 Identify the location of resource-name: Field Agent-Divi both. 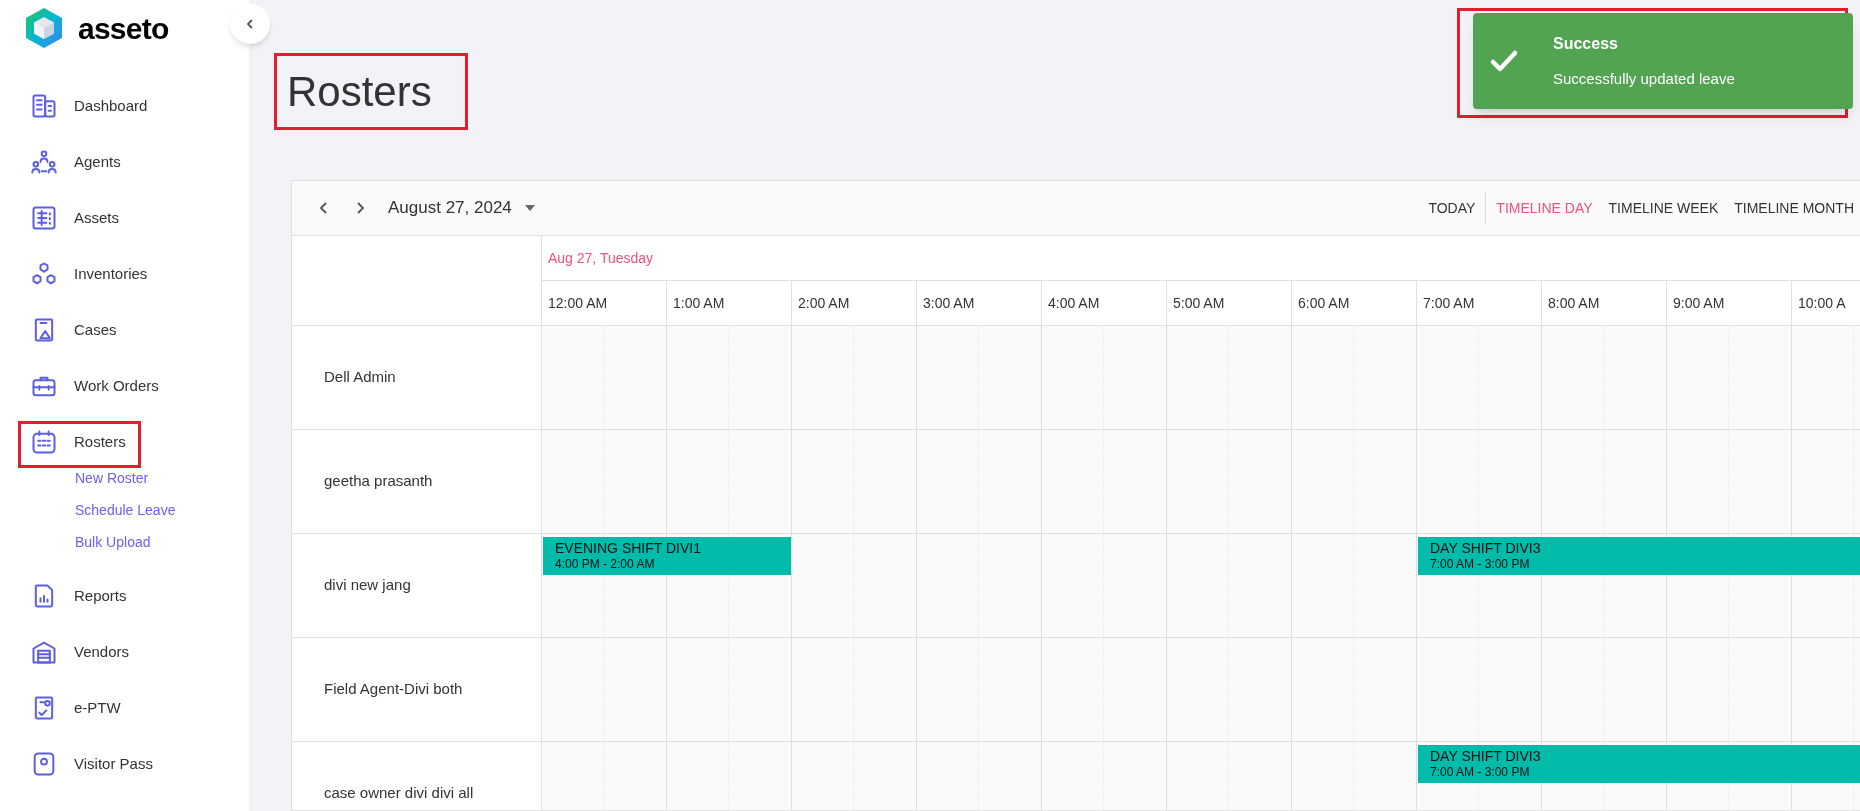
(393, 689).